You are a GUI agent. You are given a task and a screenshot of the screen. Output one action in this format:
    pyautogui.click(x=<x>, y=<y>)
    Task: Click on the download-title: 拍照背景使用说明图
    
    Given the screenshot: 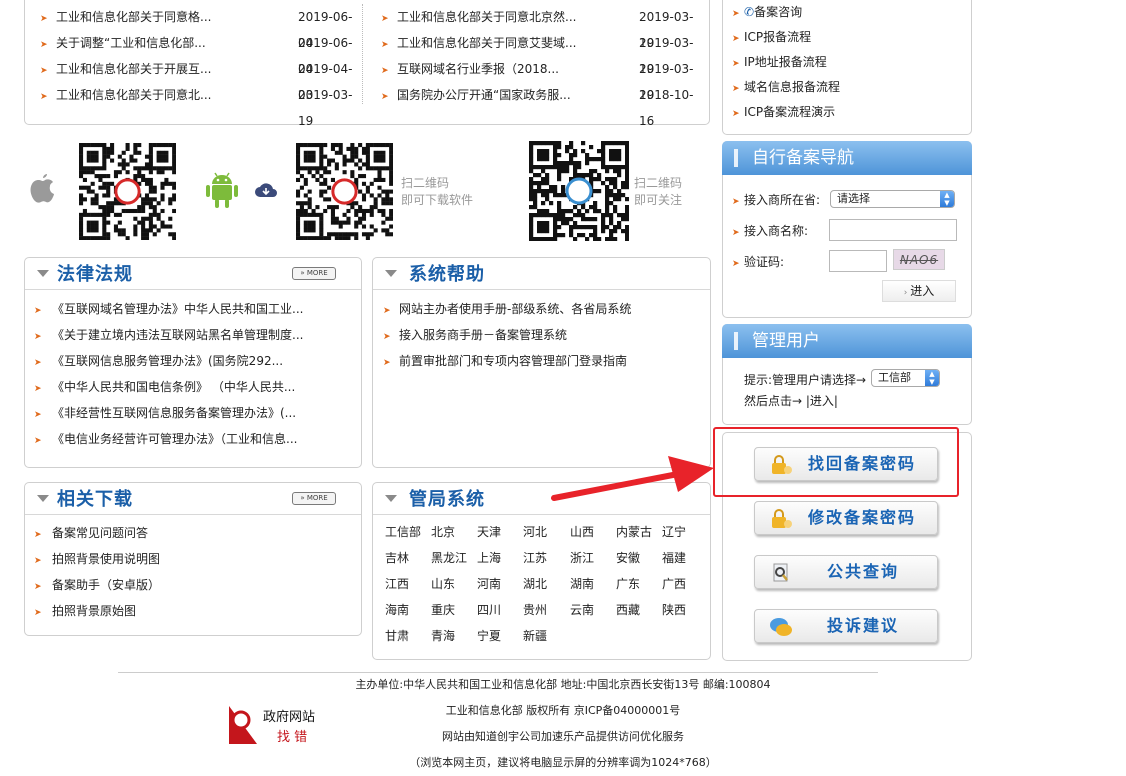 What is the action you would take?
    pyautogui.click(x=106, y=559)
    